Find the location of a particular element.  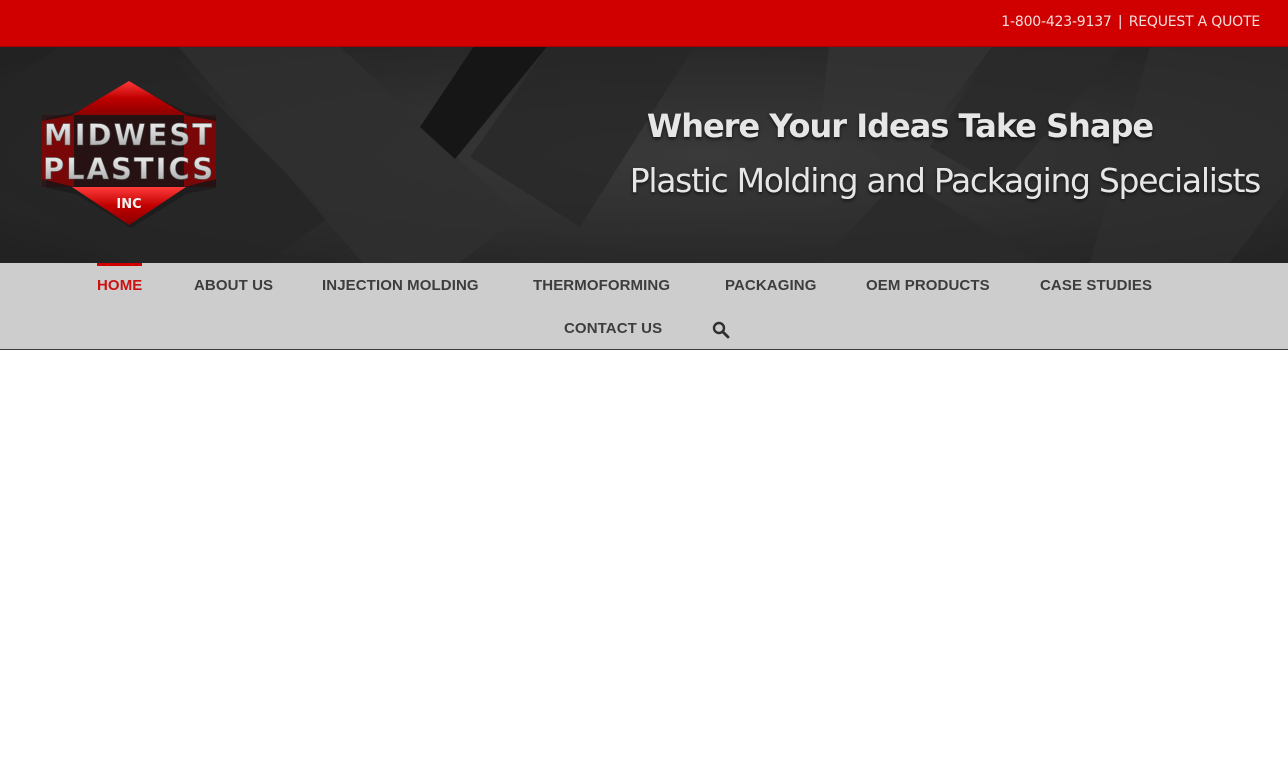

nav-item-injection-molding: INJECTION MOLDING is located at coordinates (400, 292).